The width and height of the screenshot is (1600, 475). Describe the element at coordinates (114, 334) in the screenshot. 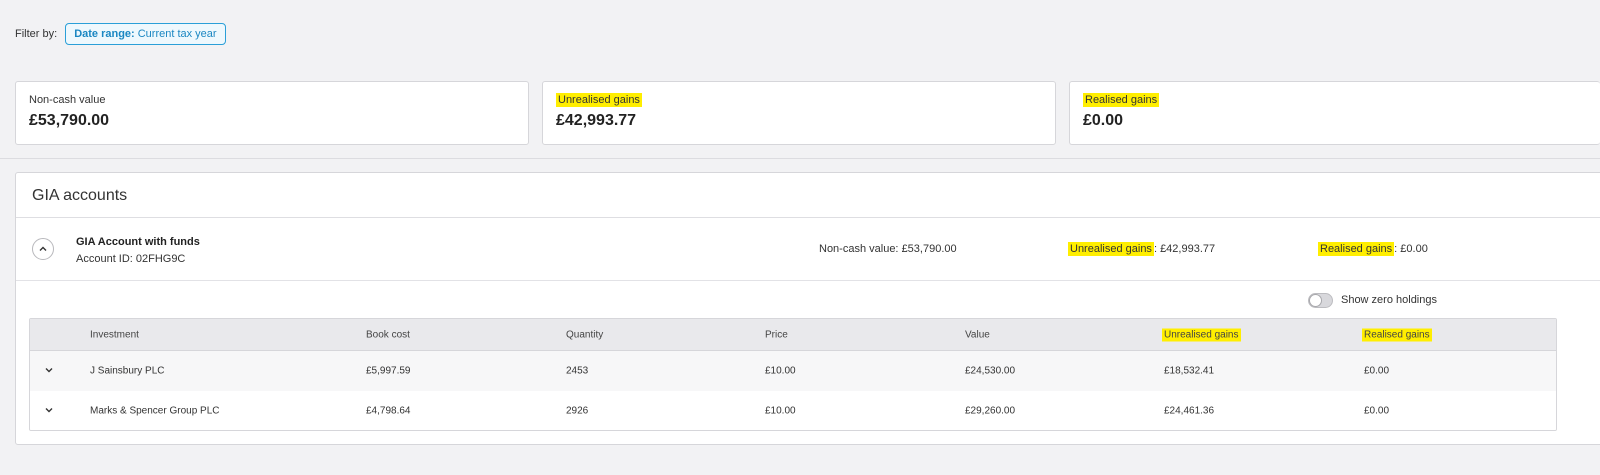

I see `column-header-investment: Investment` at that location.